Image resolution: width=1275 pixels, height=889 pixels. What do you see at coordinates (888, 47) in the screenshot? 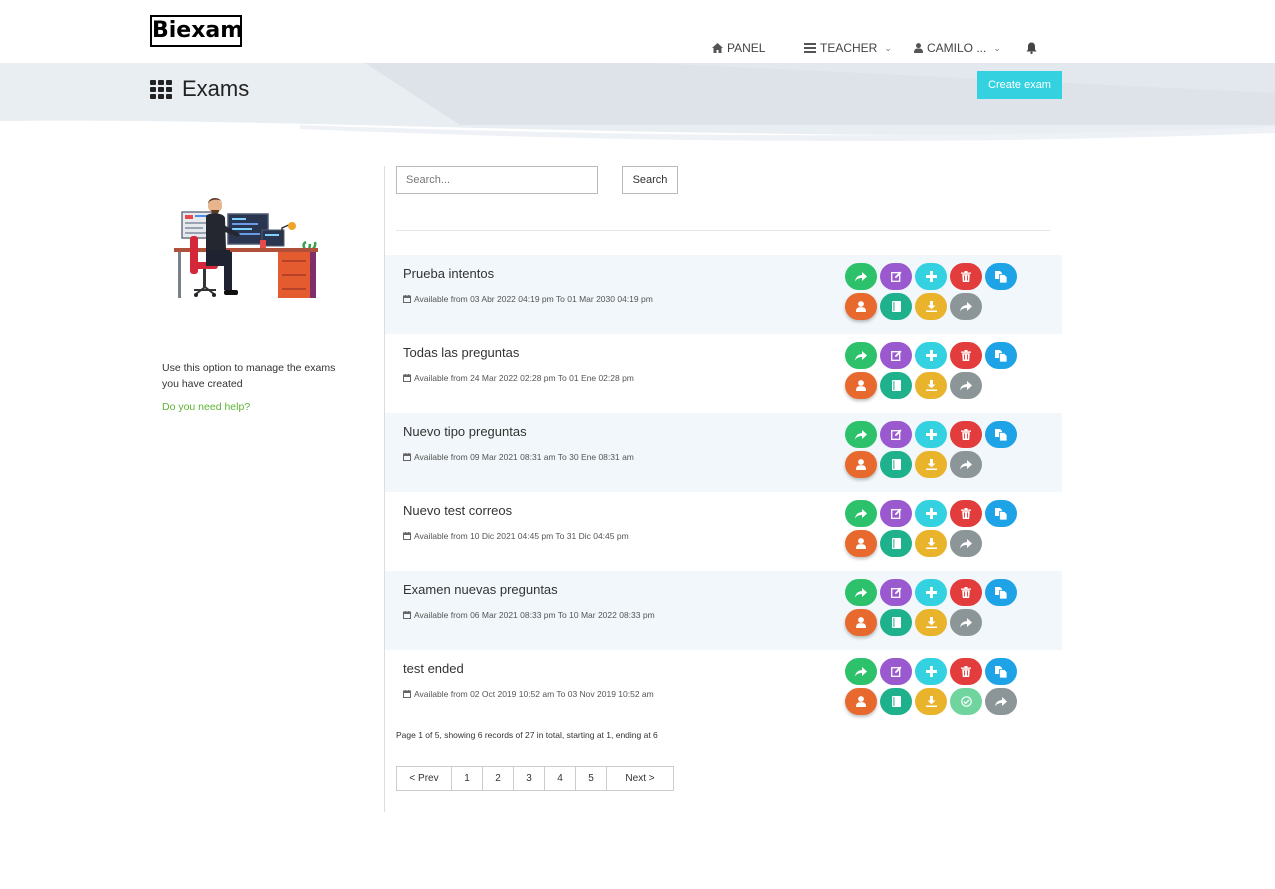
I see `chevron-down-icon: ⌄` at bounding box center [888, 47].